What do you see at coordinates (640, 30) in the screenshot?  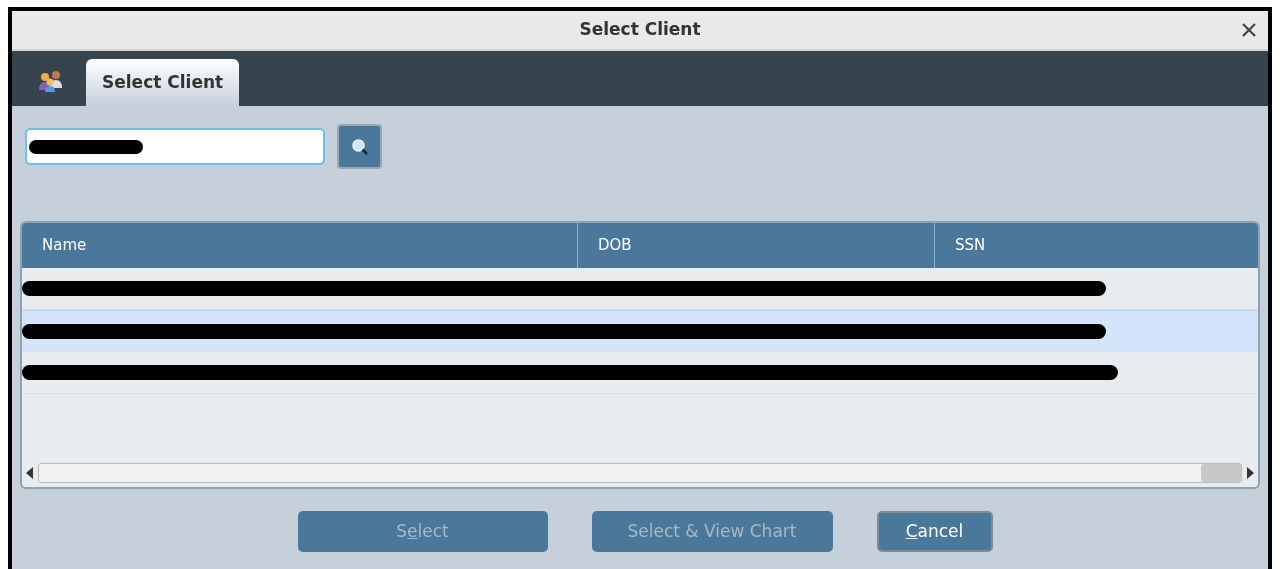 I see `window-title: Select Client` at bounding box center [640, 30].